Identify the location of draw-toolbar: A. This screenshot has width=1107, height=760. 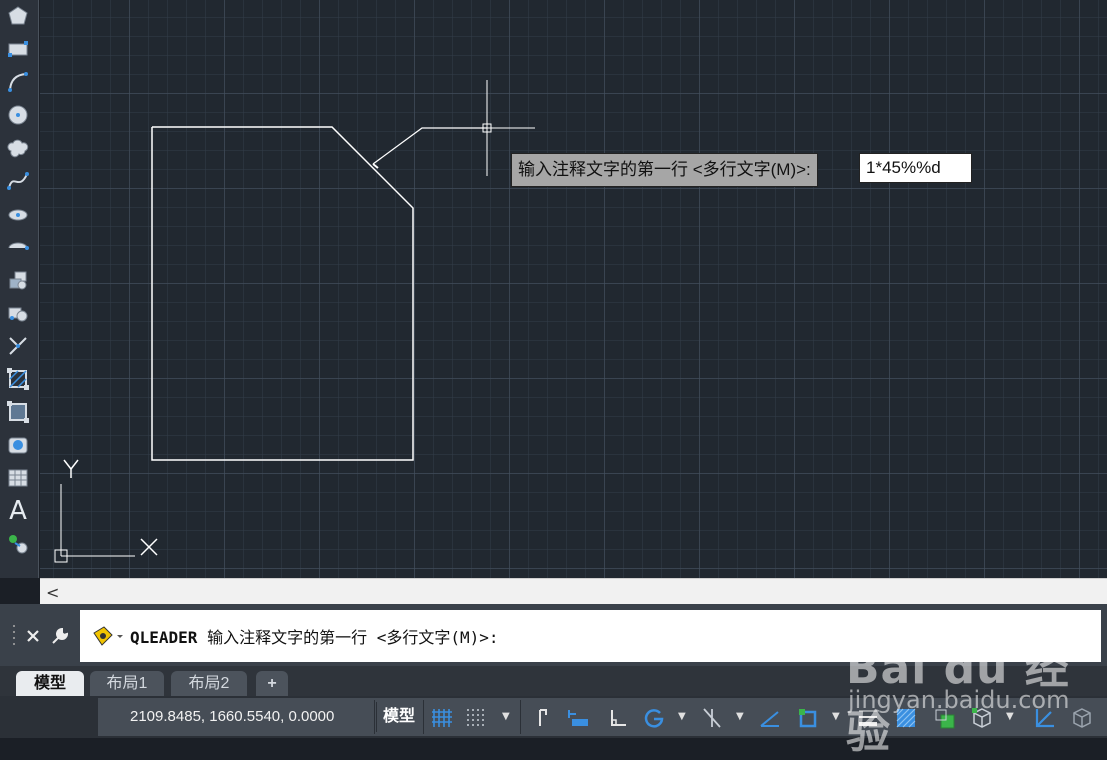
(19, 289).